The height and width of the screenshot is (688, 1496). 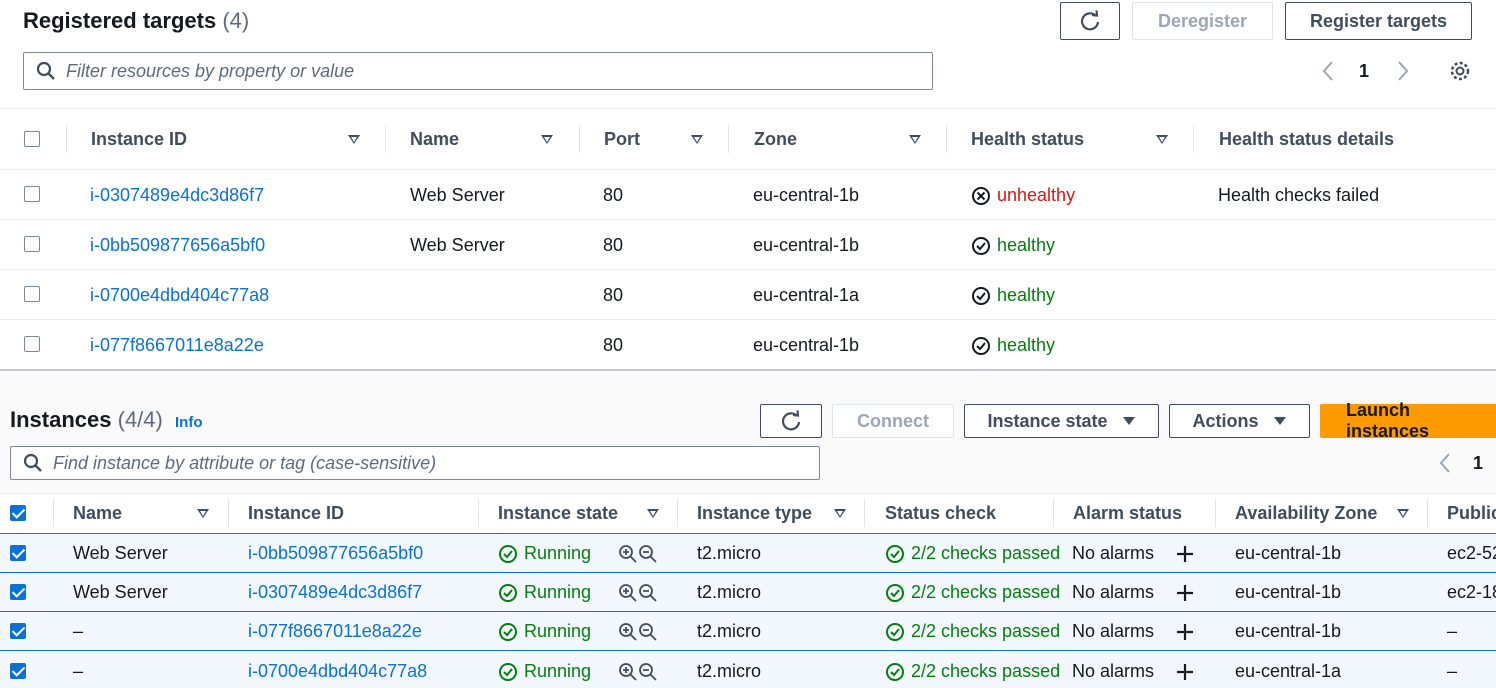 I want to click on health-status-text: healthy, so click(x=1026, y=345).